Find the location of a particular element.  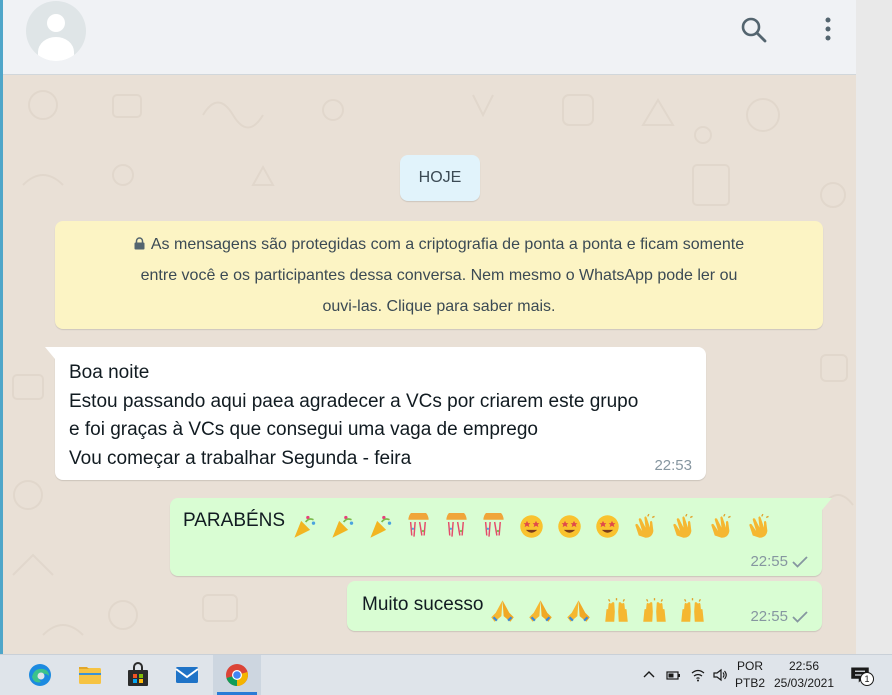

outgoing-message: Muito sucesso 22:55 is located at coordinates (584, 606).